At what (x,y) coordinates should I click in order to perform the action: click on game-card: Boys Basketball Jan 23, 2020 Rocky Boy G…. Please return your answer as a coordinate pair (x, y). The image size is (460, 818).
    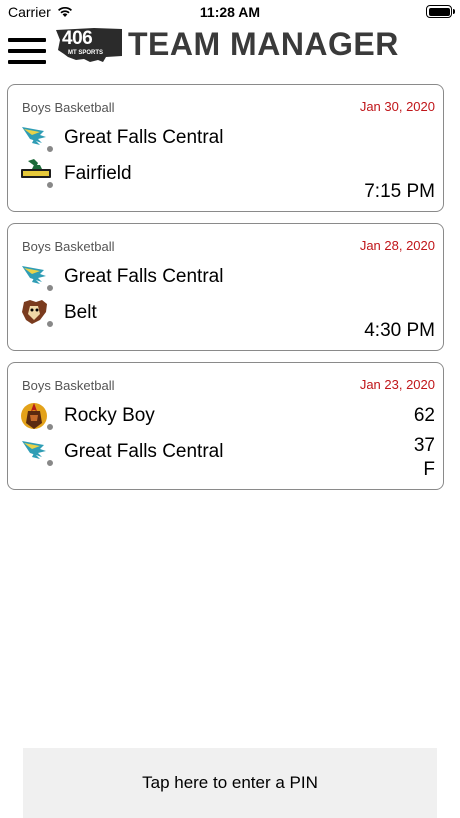
    Looking at the image, I should click on (225, 426).